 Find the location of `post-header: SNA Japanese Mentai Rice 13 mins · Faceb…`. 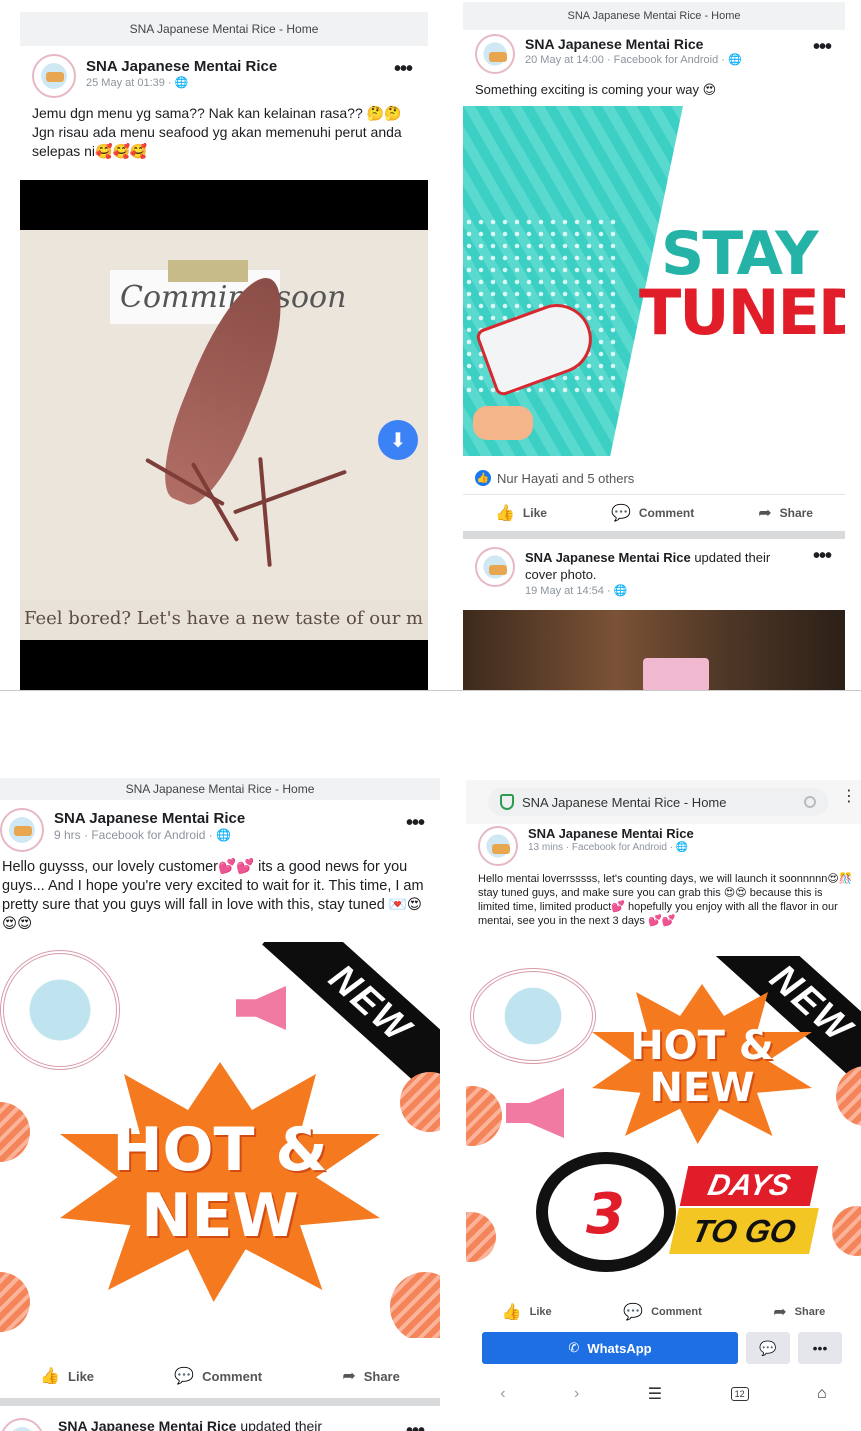

post-header: SNA Japanese Mentai Rice 13 mins · Faceb… is located at coordinates (663, 848).